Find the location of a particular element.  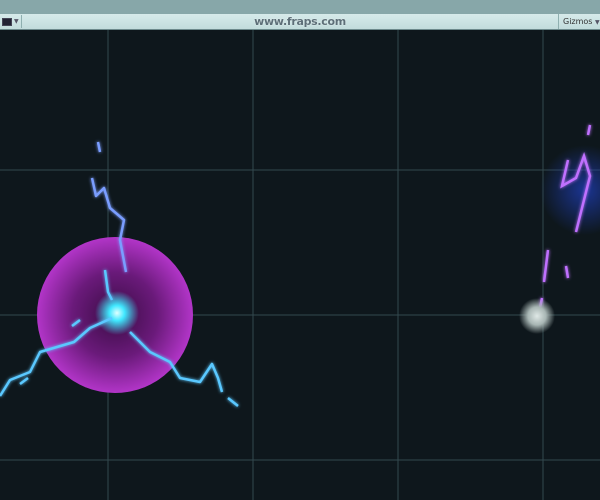

scene-toolbar: ▼ www.fraps.com Gizmos ▼ is located at coordinates (300, 22).